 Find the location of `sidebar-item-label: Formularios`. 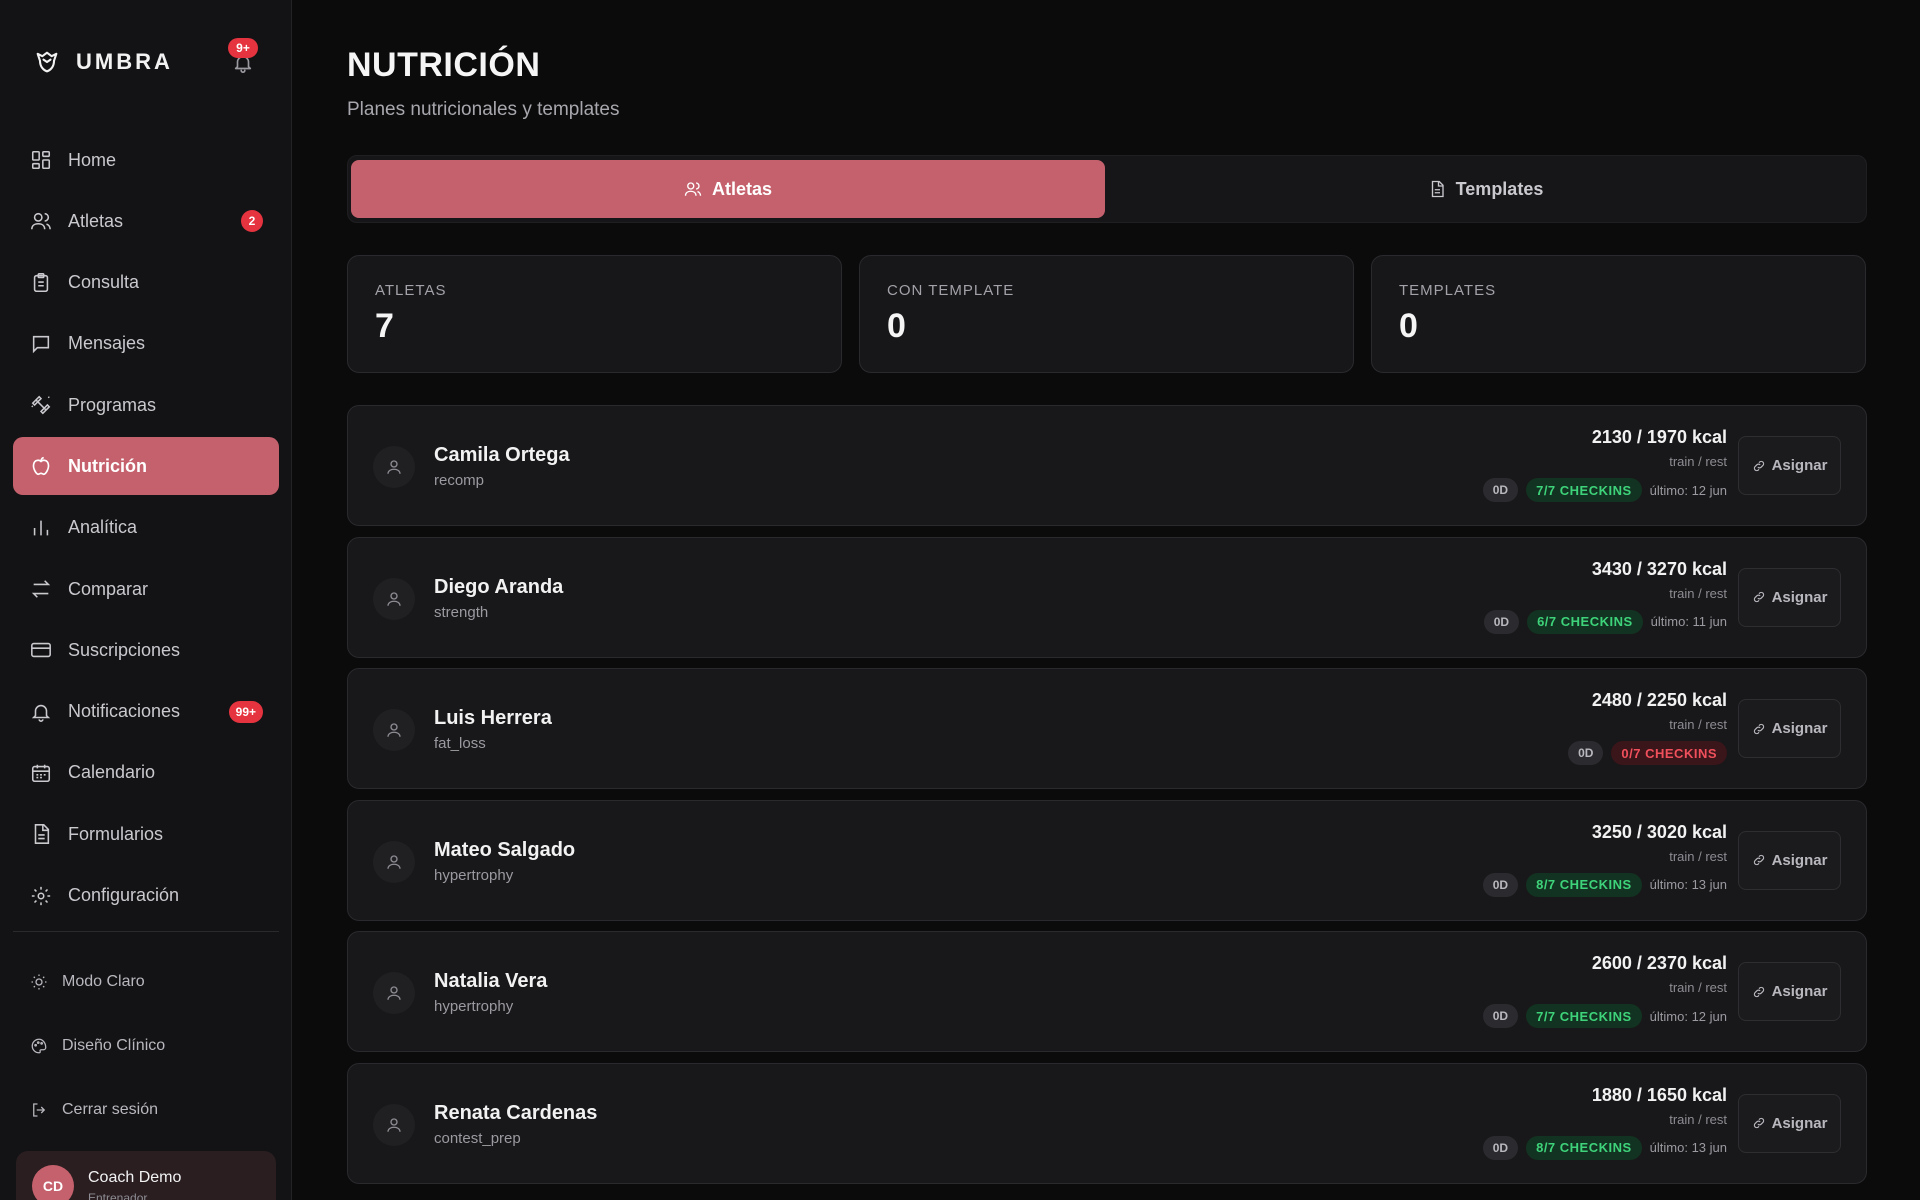

sidebar-item-label: Formularios is located at coordinates (116, 833).